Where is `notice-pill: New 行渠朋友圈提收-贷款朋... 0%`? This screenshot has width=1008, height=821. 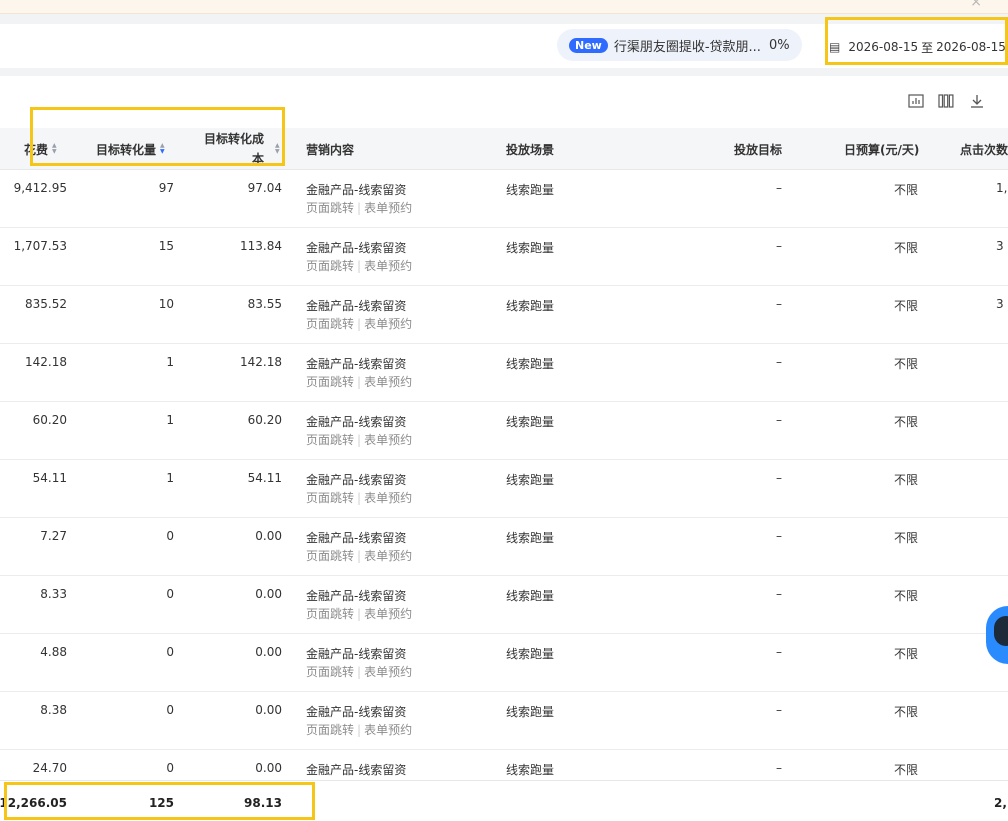
notice-pill: New 行渠朋友圈提收-贷款朋... 0% is located at coordinates (679, 45).